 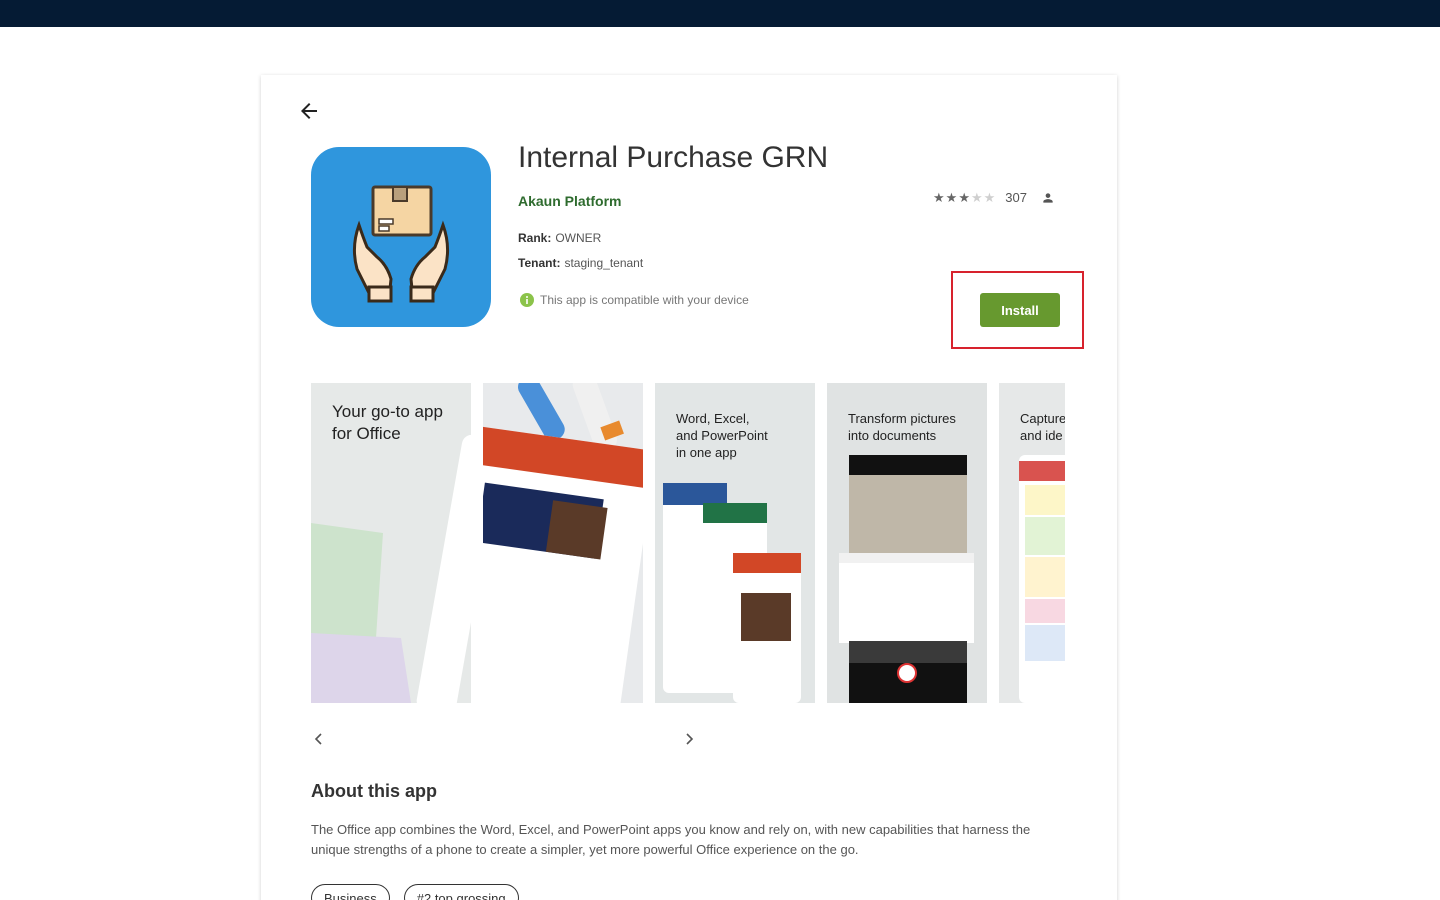 I want to click on developer-link: Akaun Platform, so click(x=569, y=201).